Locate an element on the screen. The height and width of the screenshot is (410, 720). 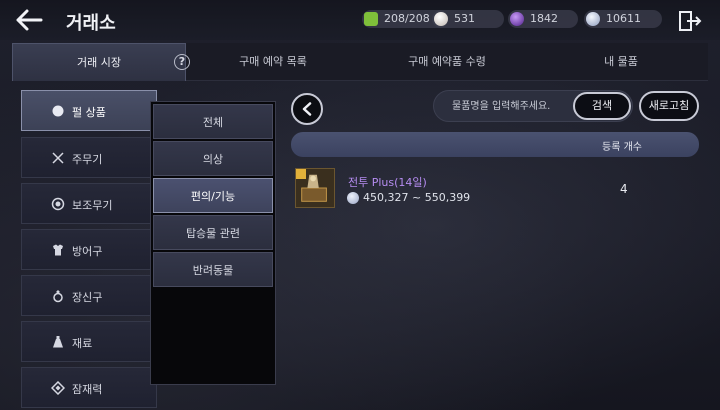
category-main-weapon: 주무기 is located at coordinates (89, 157).